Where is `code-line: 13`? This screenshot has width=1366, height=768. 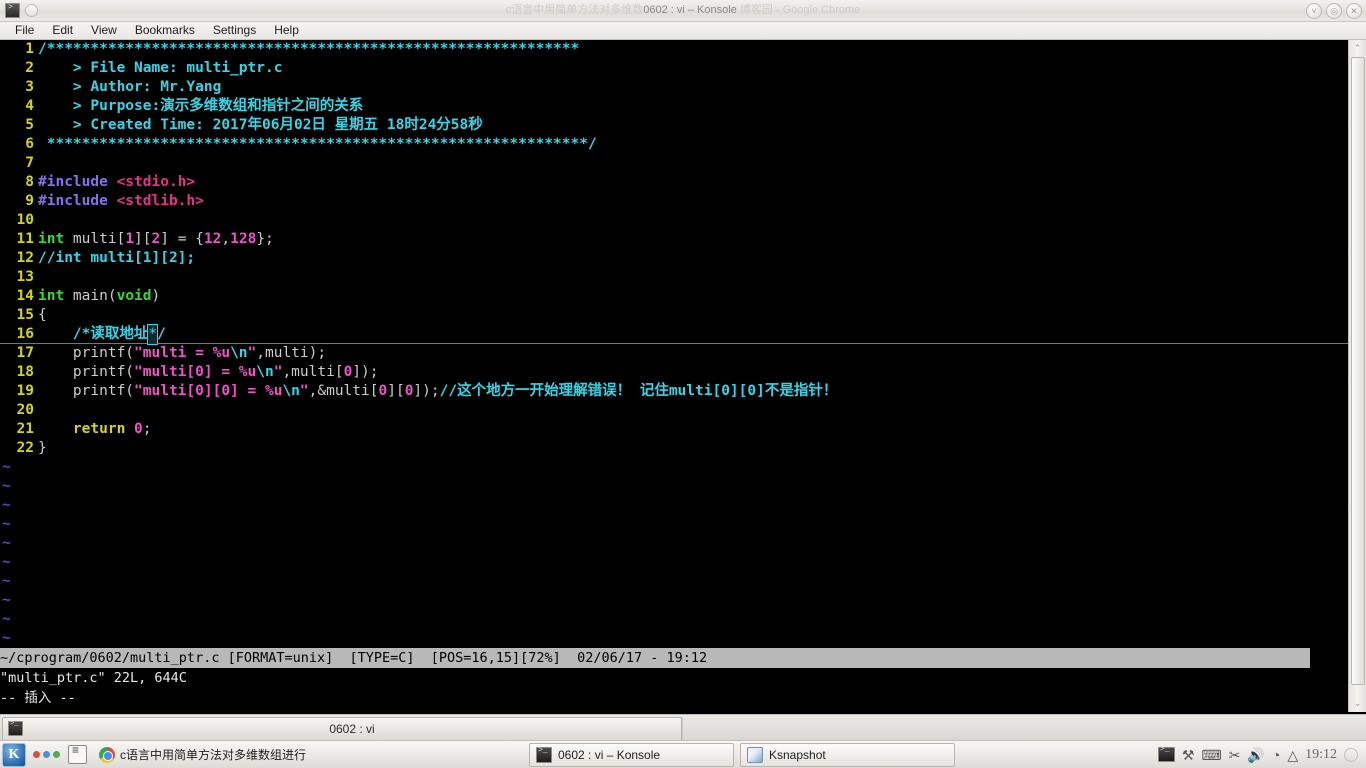 code-line: 13 is located at coordinates (674, 277).